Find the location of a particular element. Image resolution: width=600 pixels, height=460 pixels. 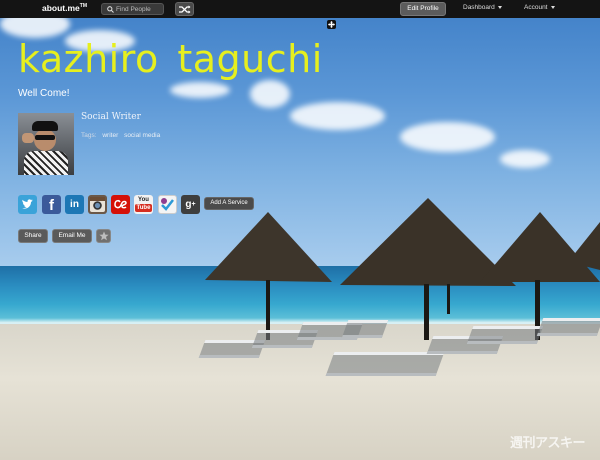

dashboard-label: Dashboard is located at coordinates (479, 7).